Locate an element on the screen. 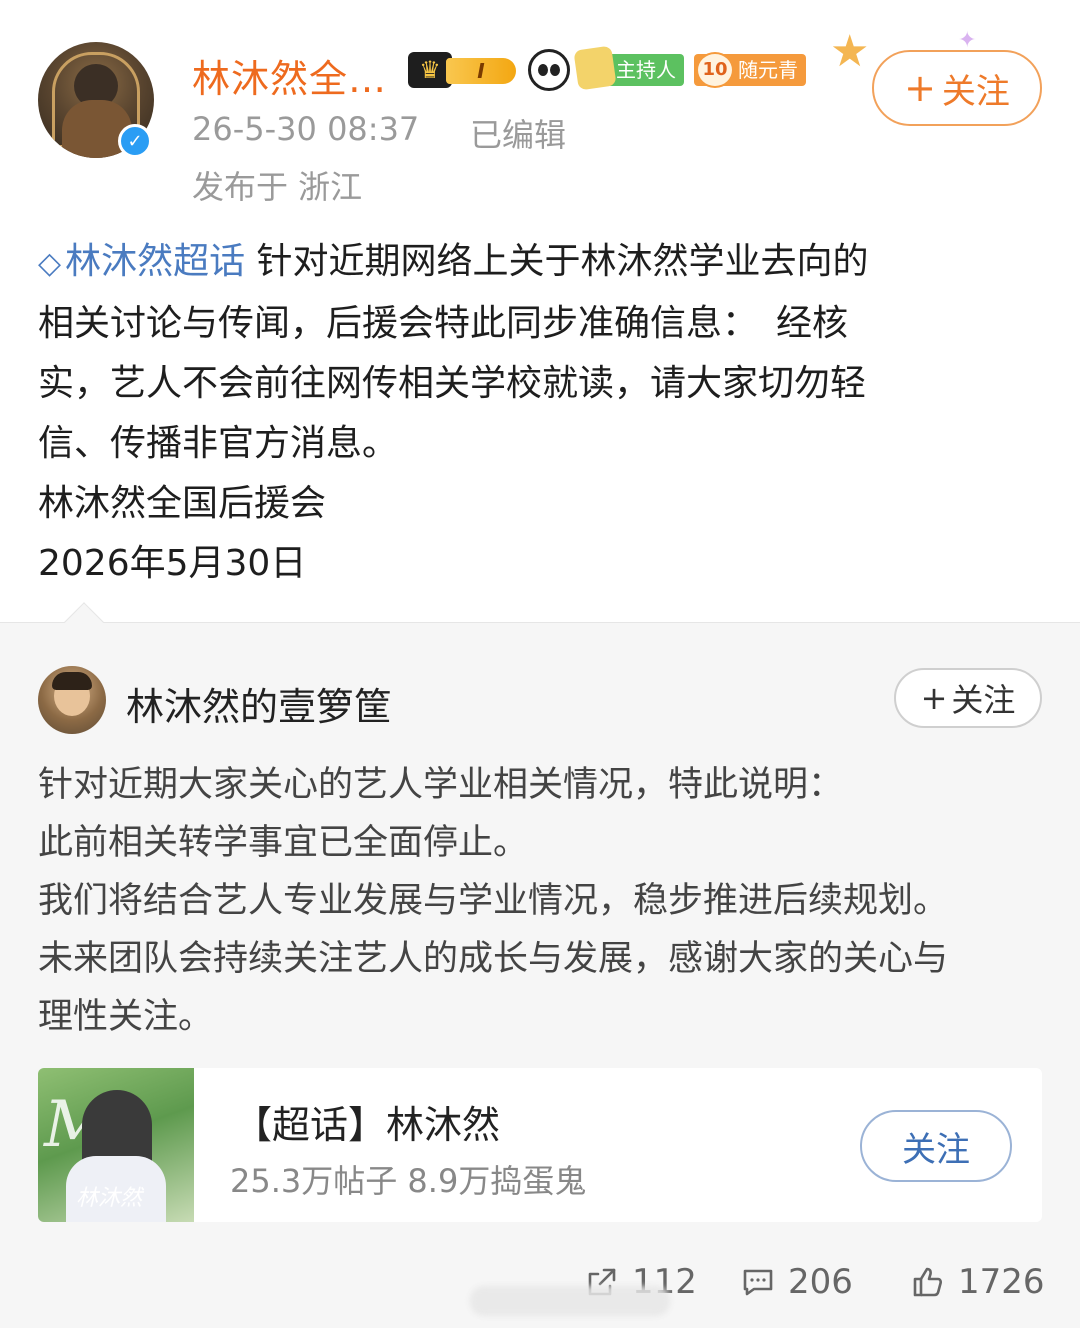 Image resolution: width=1080 pixels, height=1328 pixels. follow-button-label: 关注 is located at coordinates (975, 91).